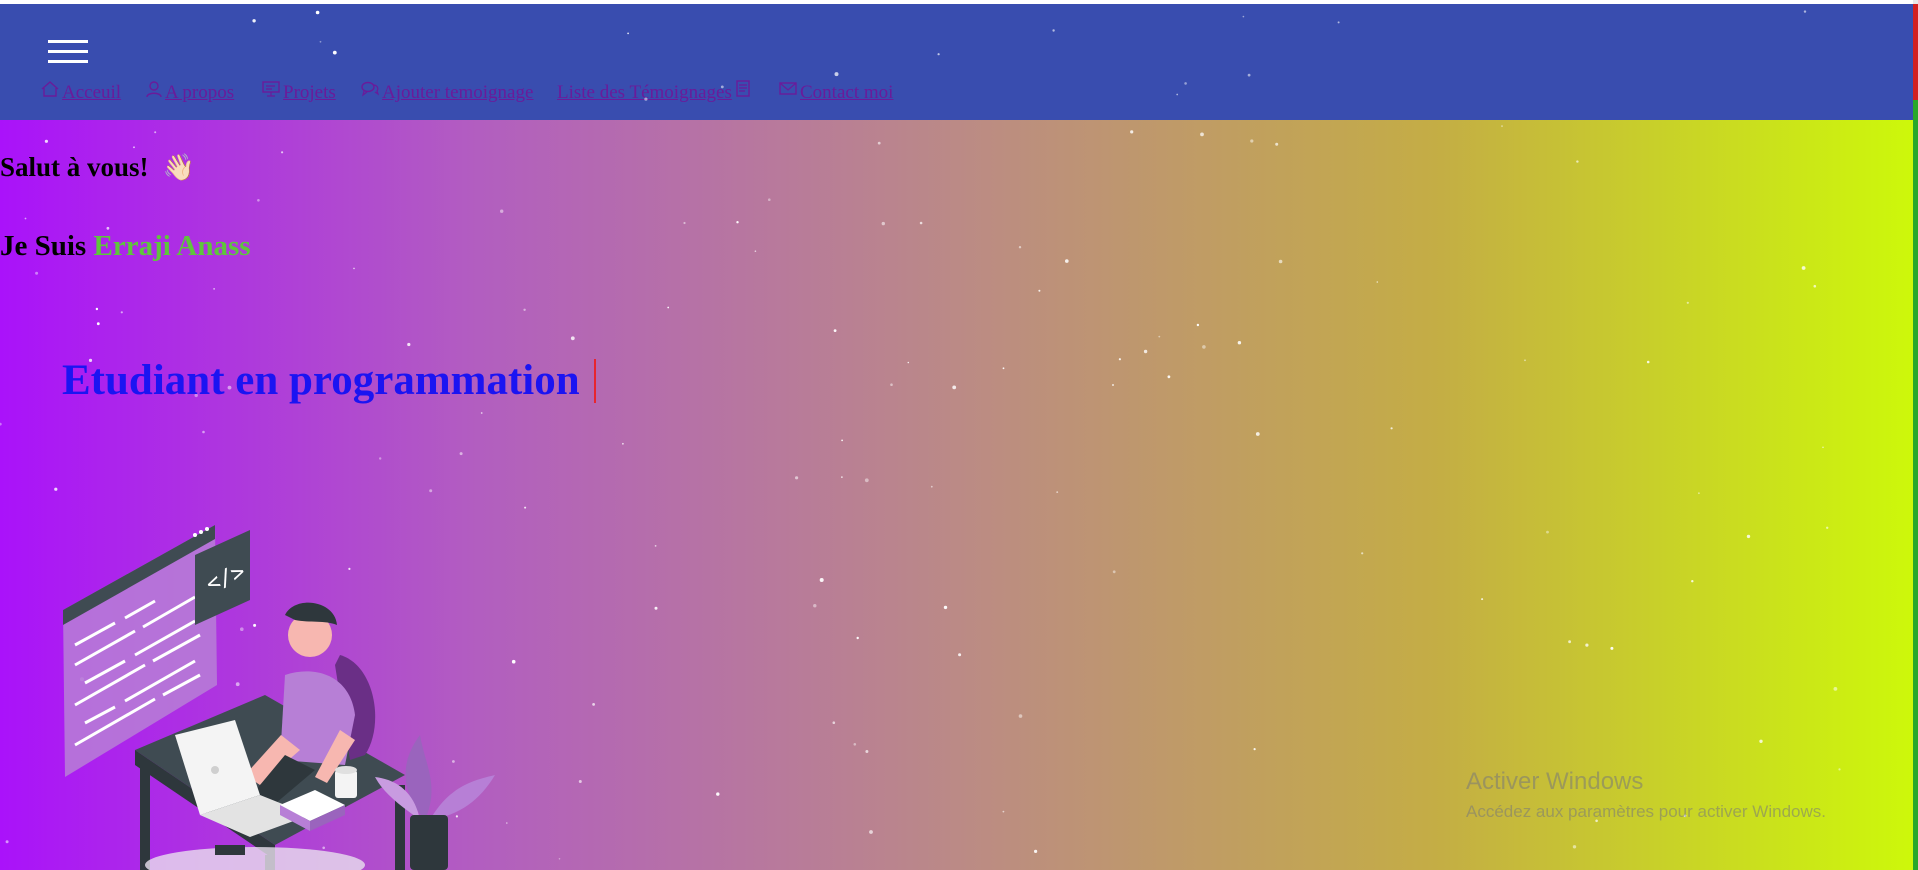  I want to click on intro-prefix: Je Suis, so click(43, 246).